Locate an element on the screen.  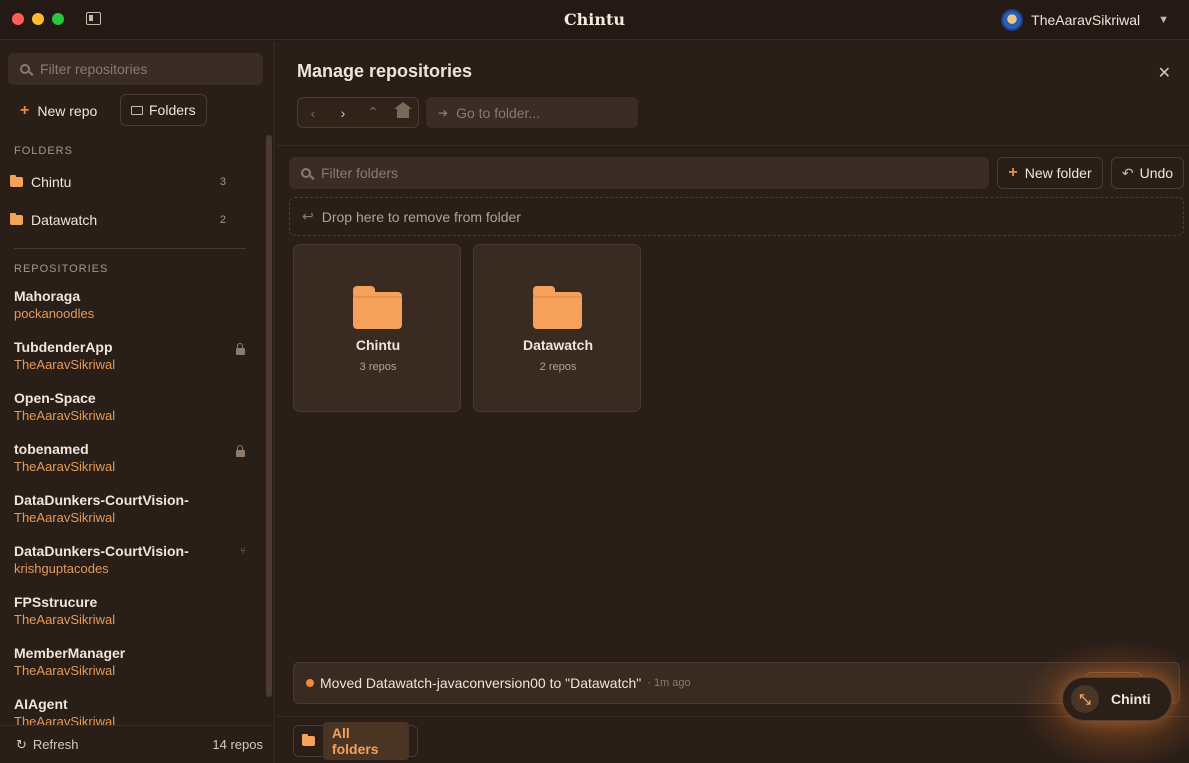
folder-card-name: Datawatch is located at coordinates (558, 345).